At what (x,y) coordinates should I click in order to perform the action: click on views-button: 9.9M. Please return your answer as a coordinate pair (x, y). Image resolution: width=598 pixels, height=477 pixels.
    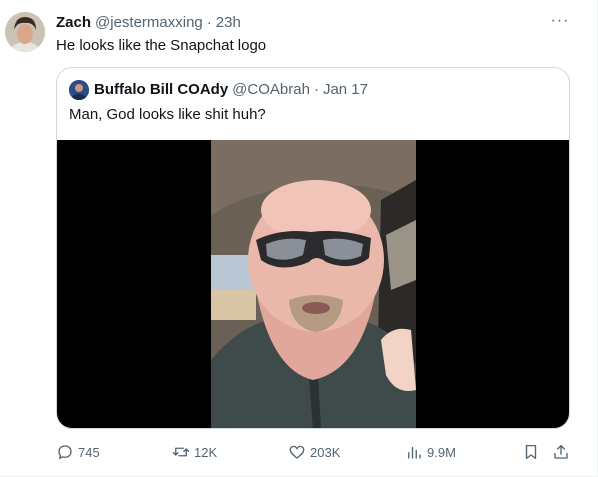
    Looking at the image, I should click on (430, 452).